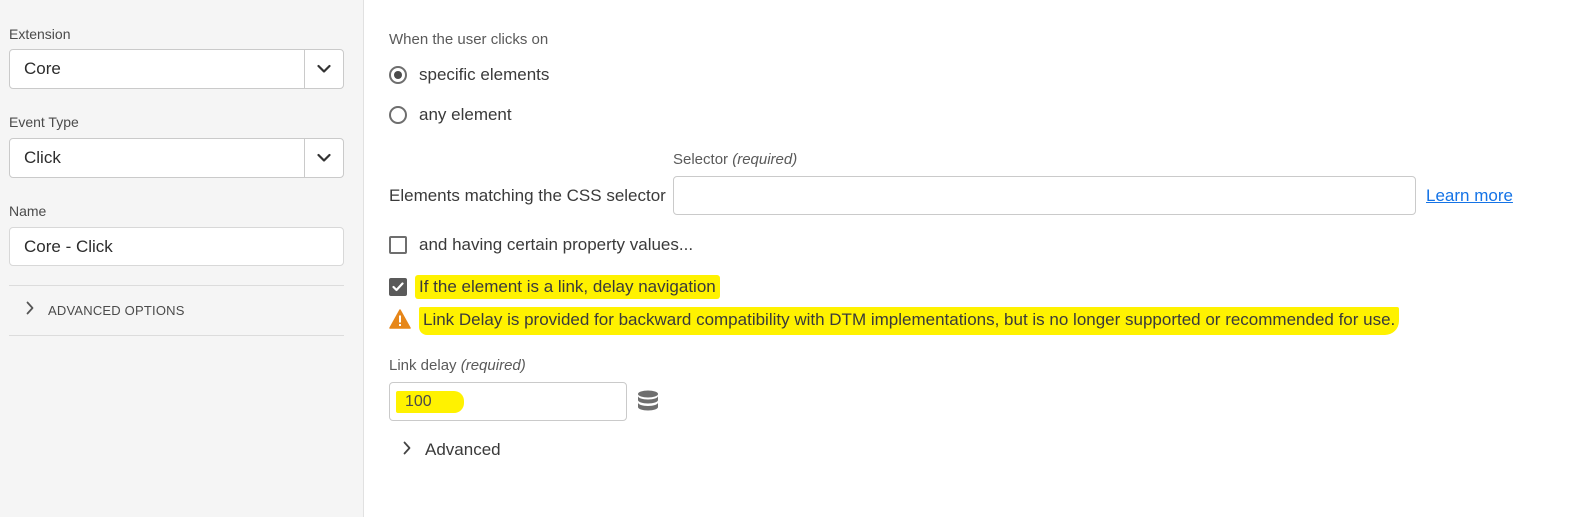  Describe the element at coordinates (1044, 195) in the screenshot. I see `selector-input` at that location.